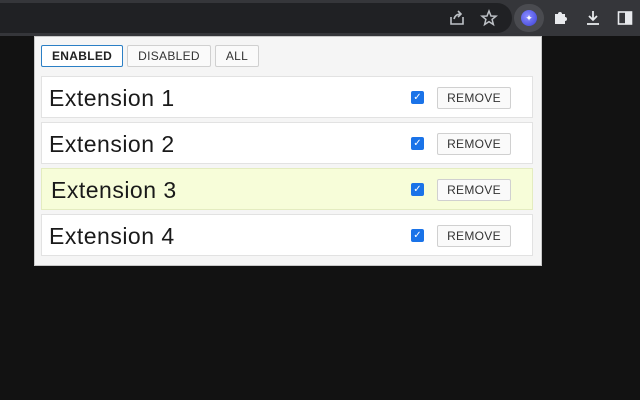  I want to click on extensions-puzzle-icon, so click(561, 18).